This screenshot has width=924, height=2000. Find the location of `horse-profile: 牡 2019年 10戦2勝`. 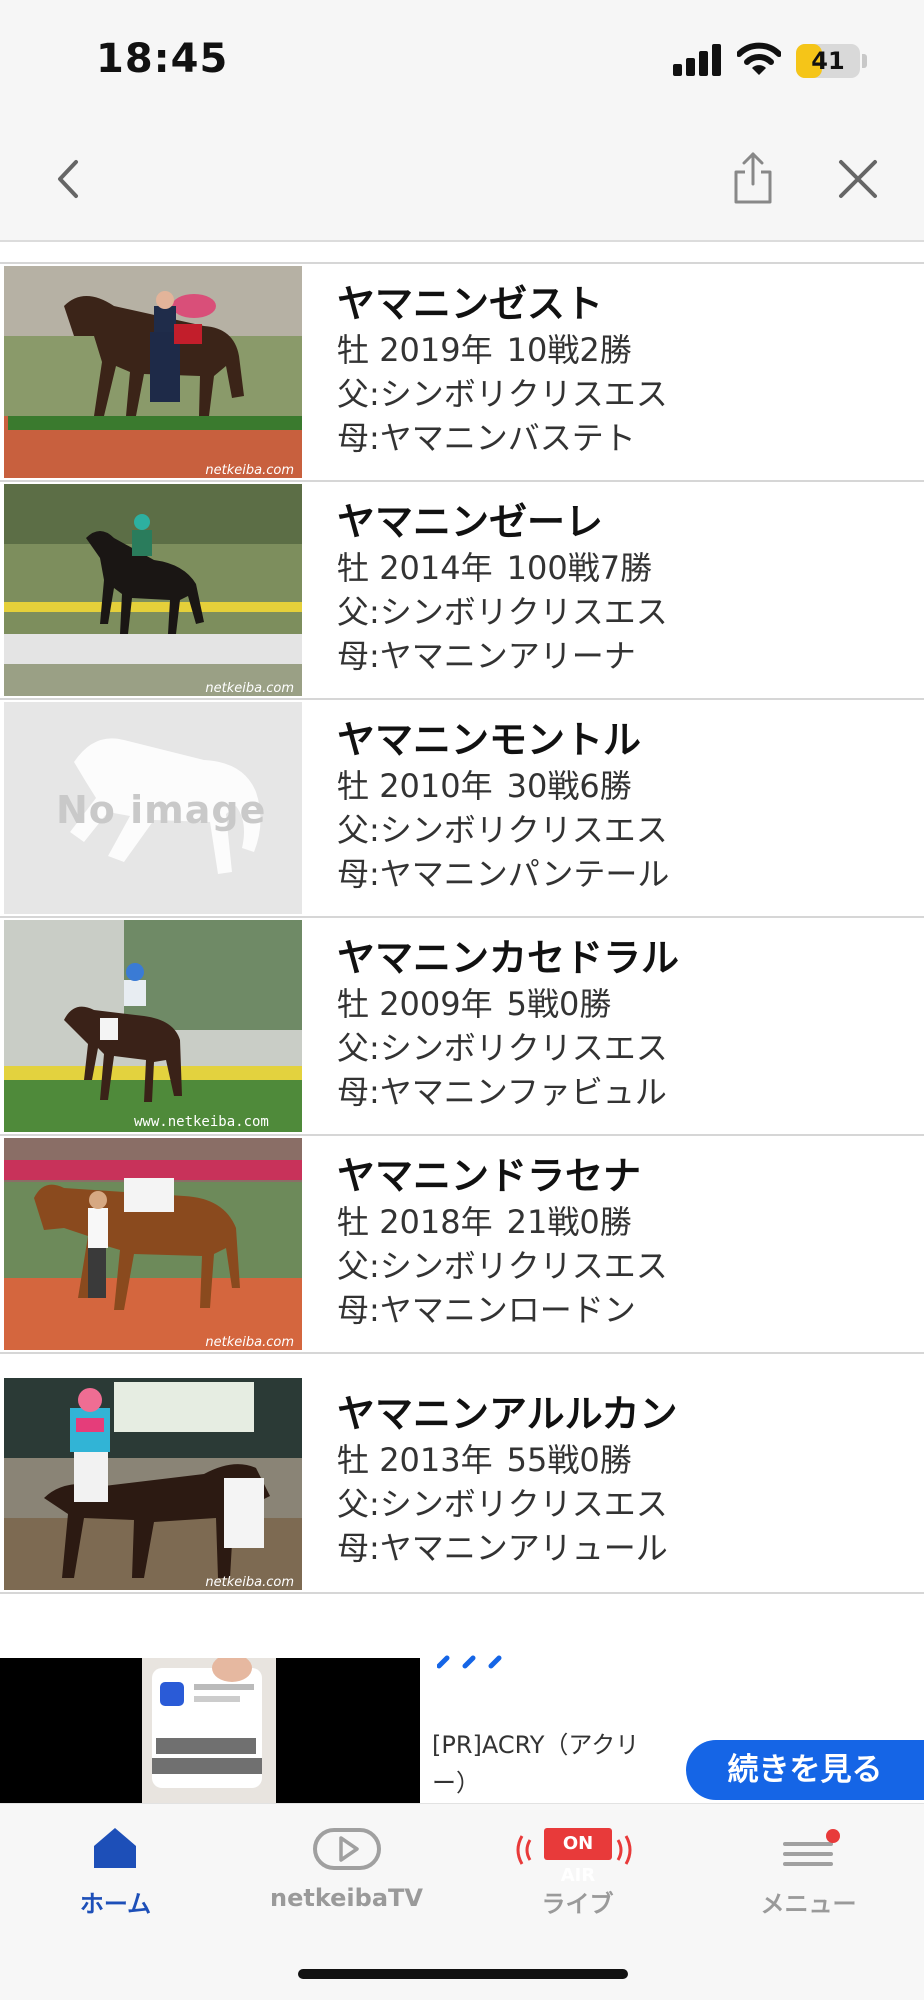

horse-profile: 牡 2019年 10戦2勝 is located at coordinates (502, 350).